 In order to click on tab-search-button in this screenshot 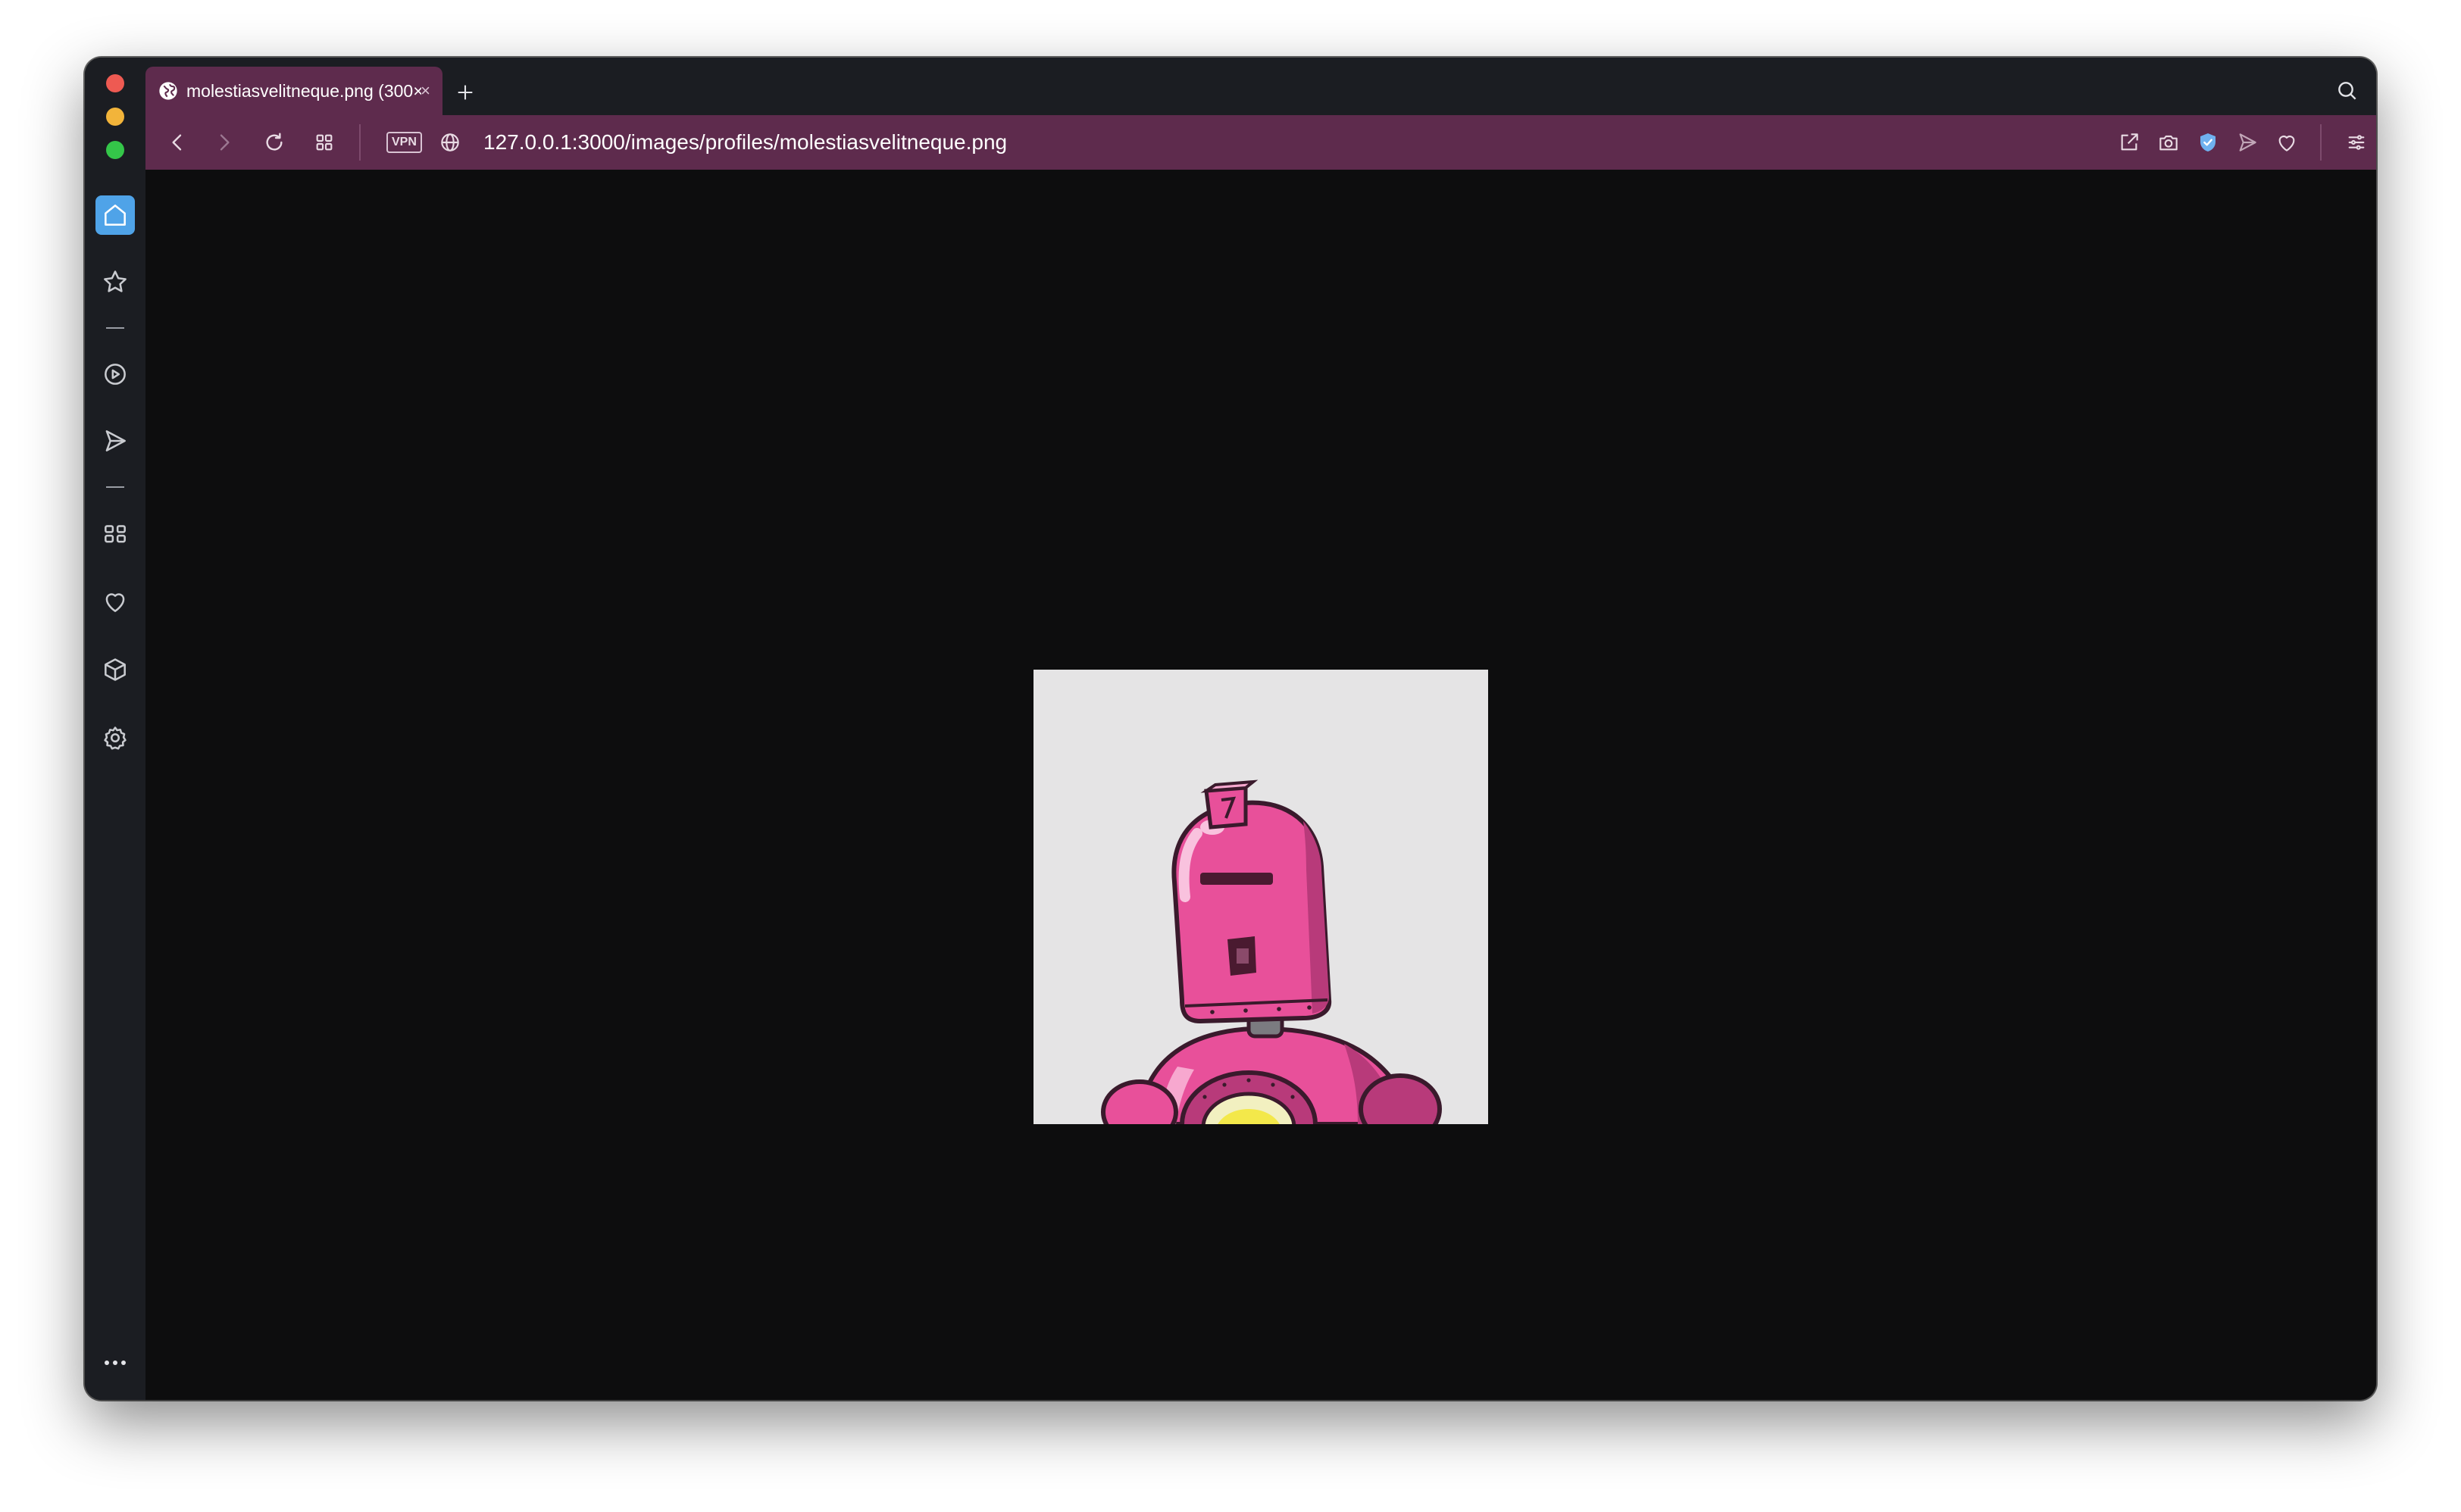, I will do `click(2347, 91)`.